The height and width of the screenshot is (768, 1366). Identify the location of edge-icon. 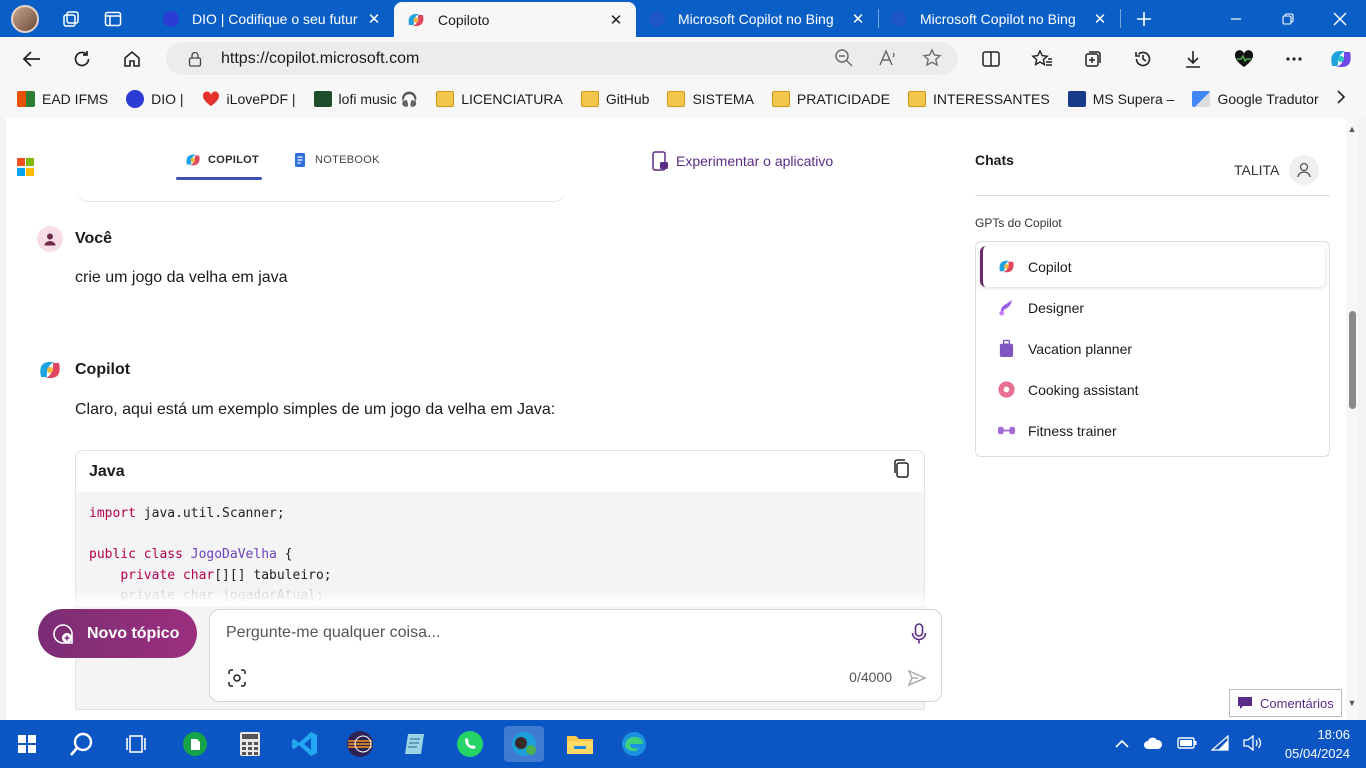
(634, 744).